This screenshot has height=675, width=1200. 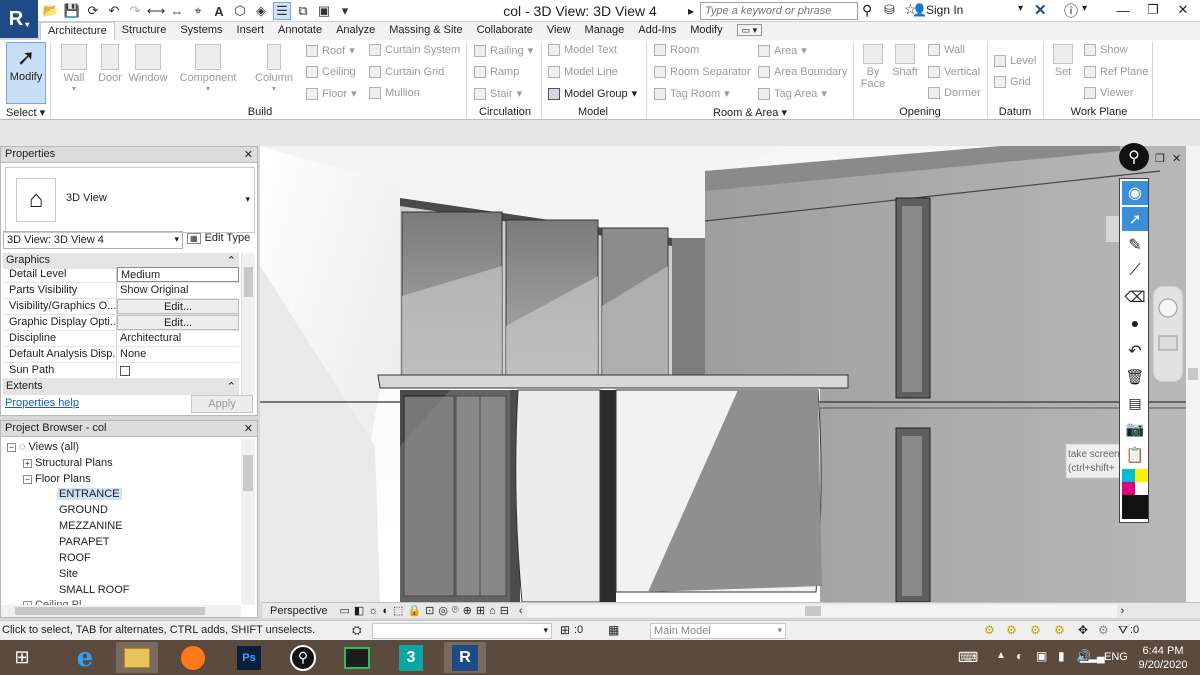 I want to click on close-window-button: ✕, so click(x=1183, y=10).